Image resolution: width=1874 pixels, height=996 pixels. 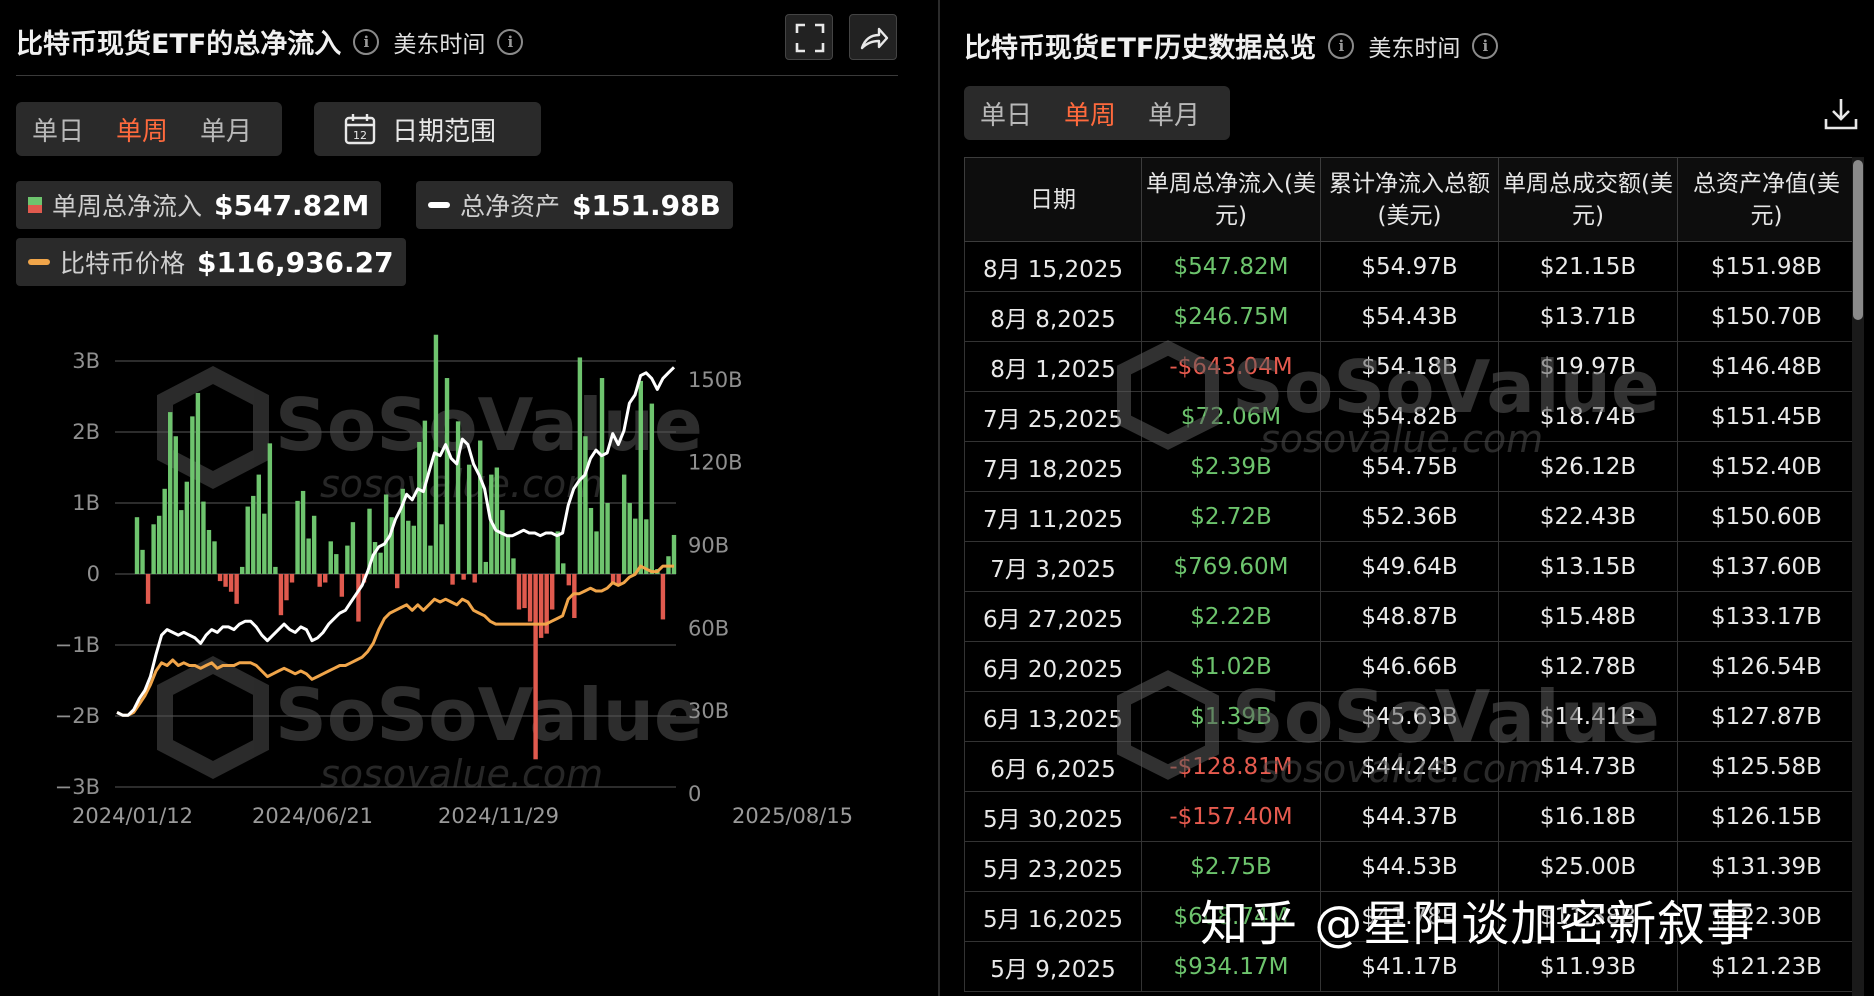 What do you see at coordinates (58, 129) in the screenshot?
I see `tab-daily: 单日` at bounding box center [58, 129].